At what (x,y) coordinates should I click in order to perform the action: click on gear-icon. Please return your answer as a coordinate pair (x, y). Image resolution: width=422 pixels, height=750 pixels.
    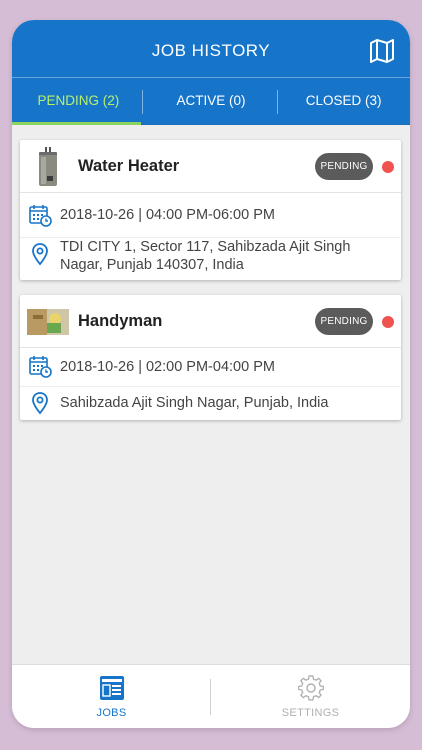
    Looking at the image, I should click on (310, 688).